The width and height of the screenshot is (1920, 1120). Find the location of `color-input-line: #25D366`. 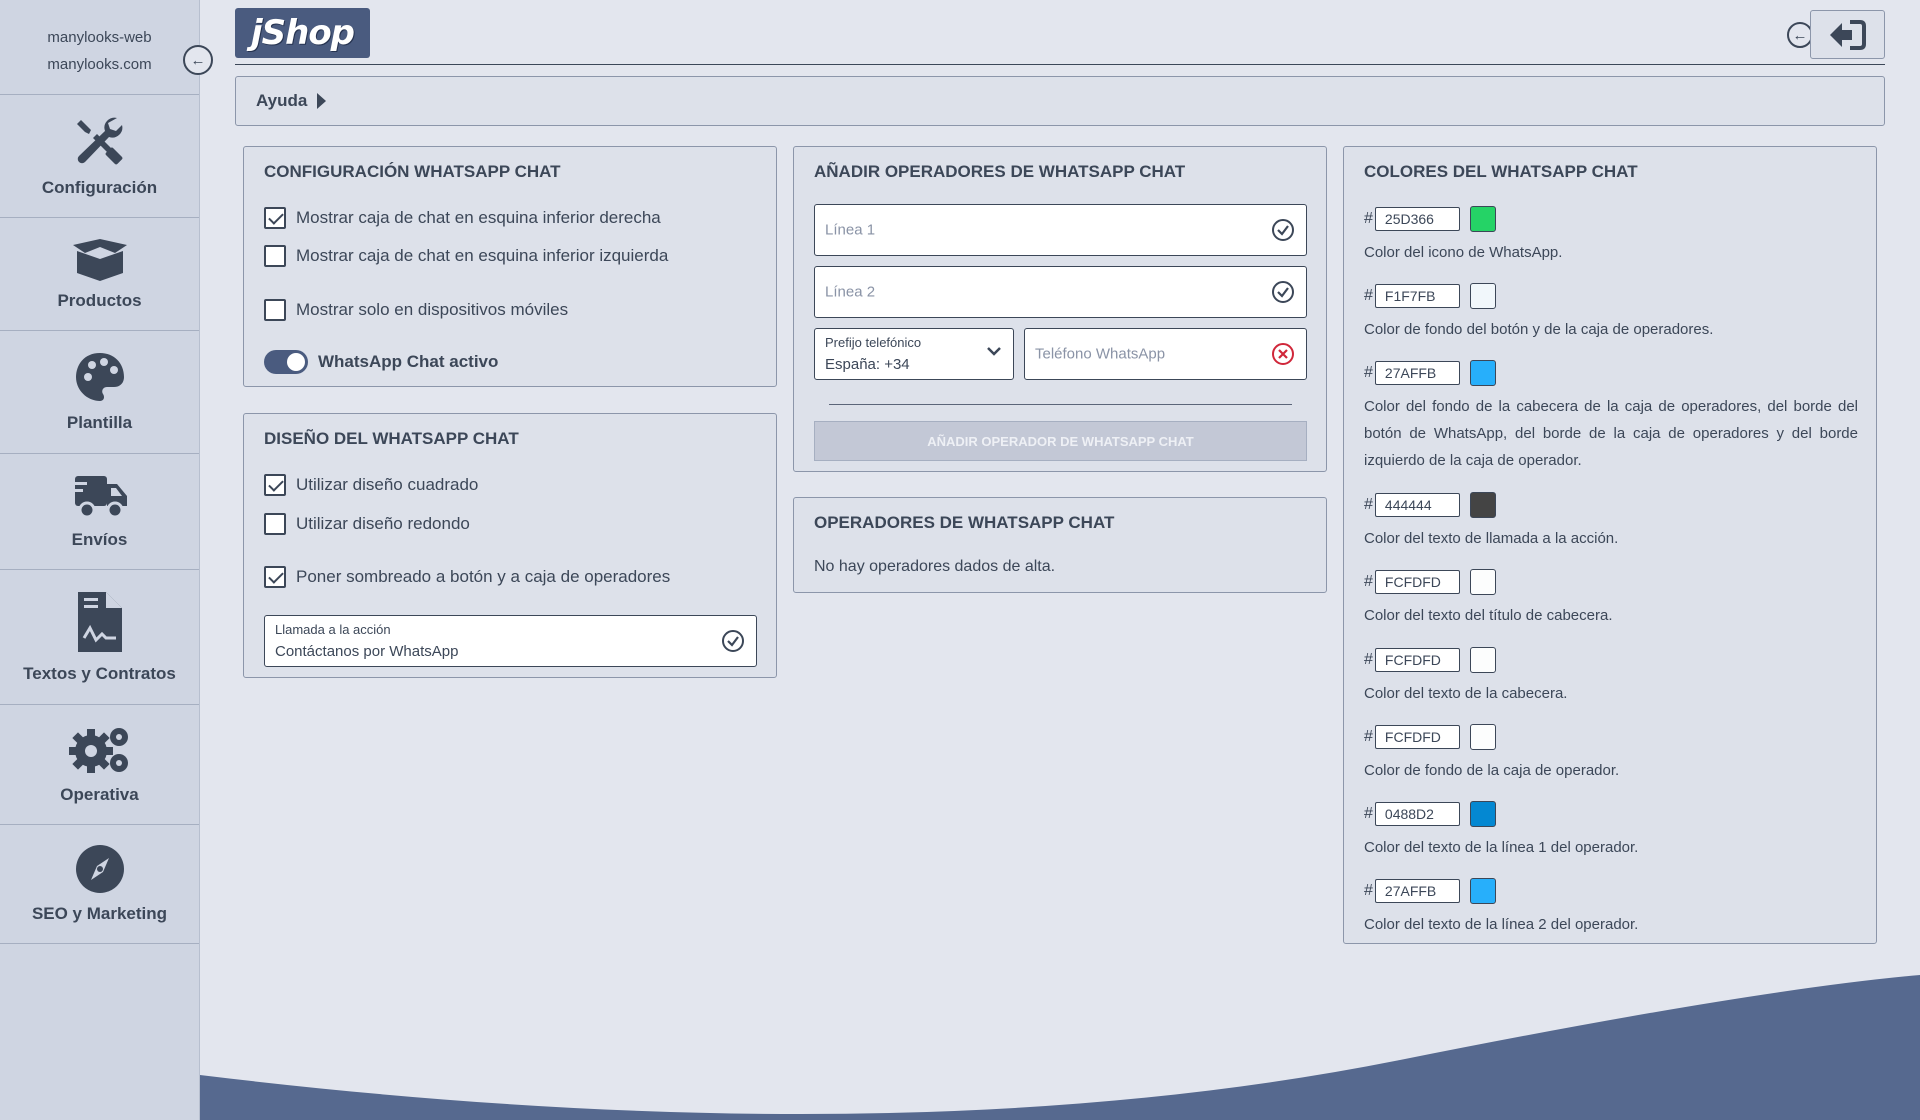

color-input-line: #25D366 is located at coordinates (1611, 219).